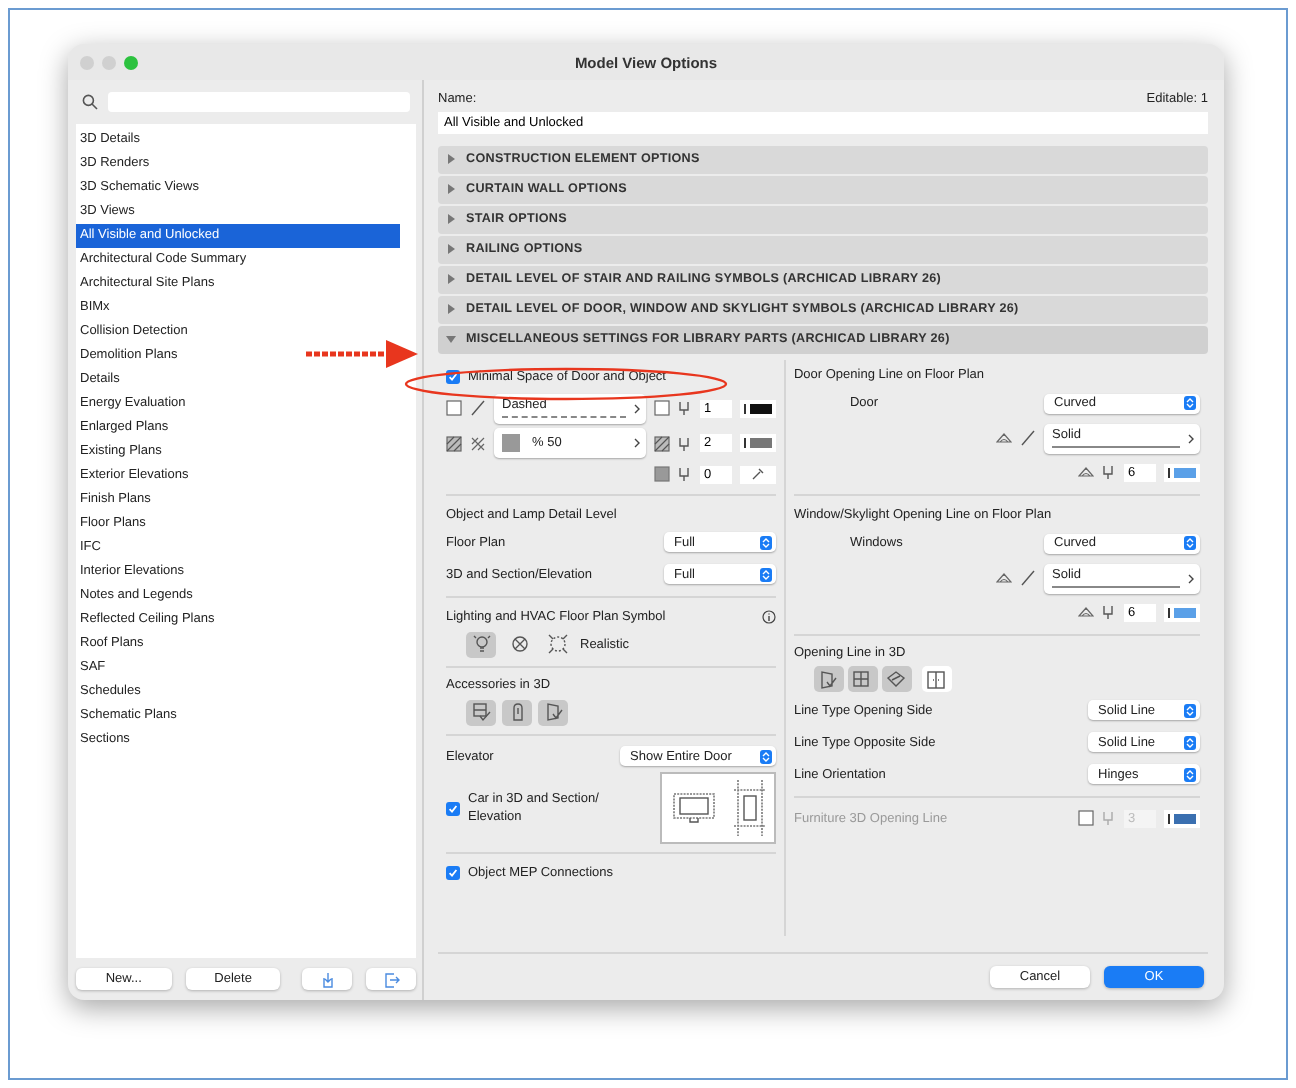  I want to click on annotation-arrow, so click(362, 354).